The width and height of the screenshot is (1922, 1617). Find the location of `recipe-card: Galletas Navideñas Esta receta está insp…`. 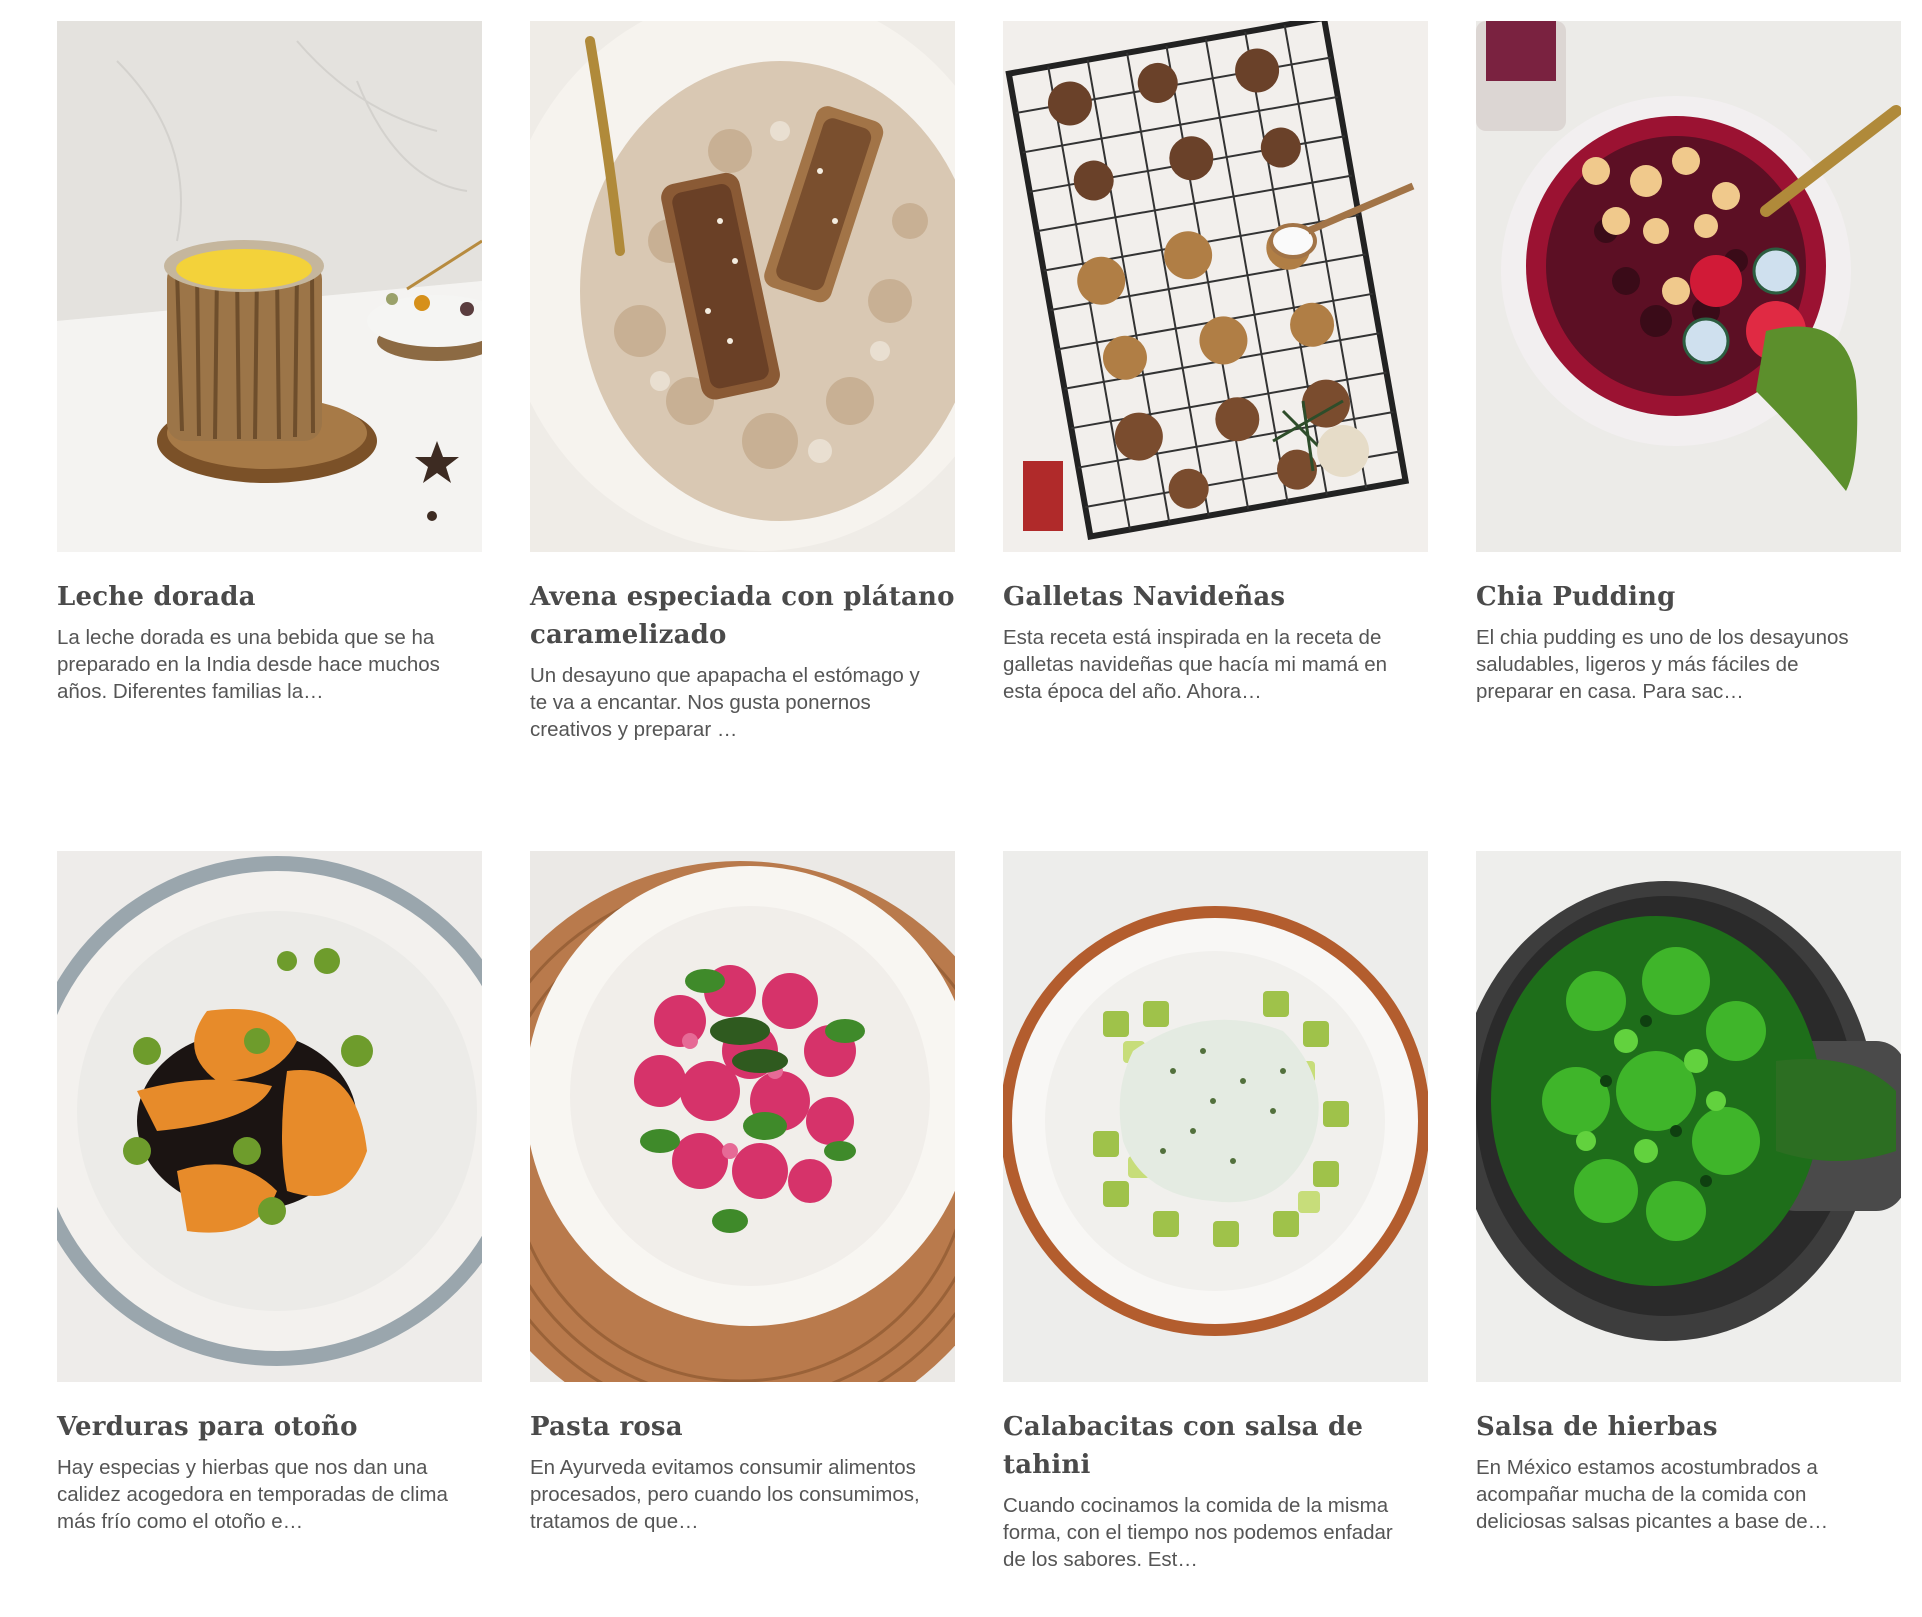

recipe-card: Galletas Navideñas Esta receta está insp… is located at coordinates (1215, 404).